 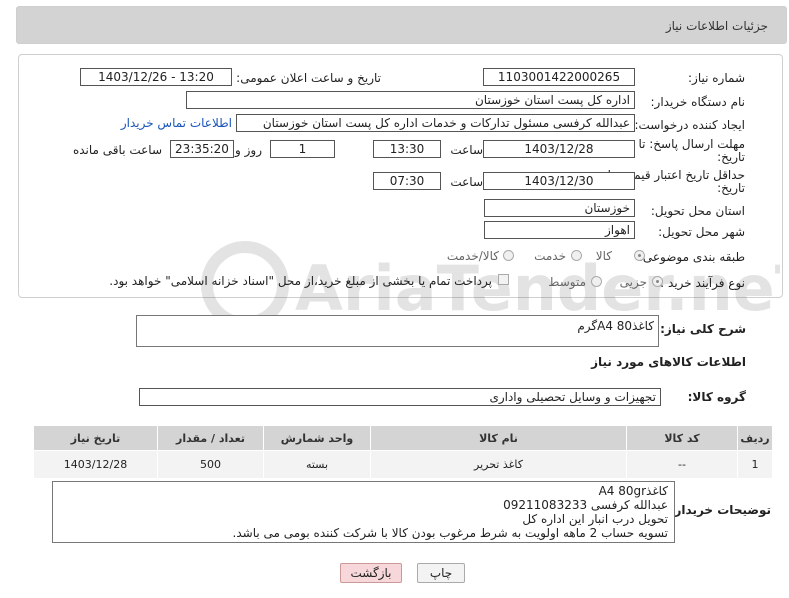 What do you see at coordinates (633, 282) in the screenshot?
I see `process-option-minor: جزیی` at bounding box center [633, 282].